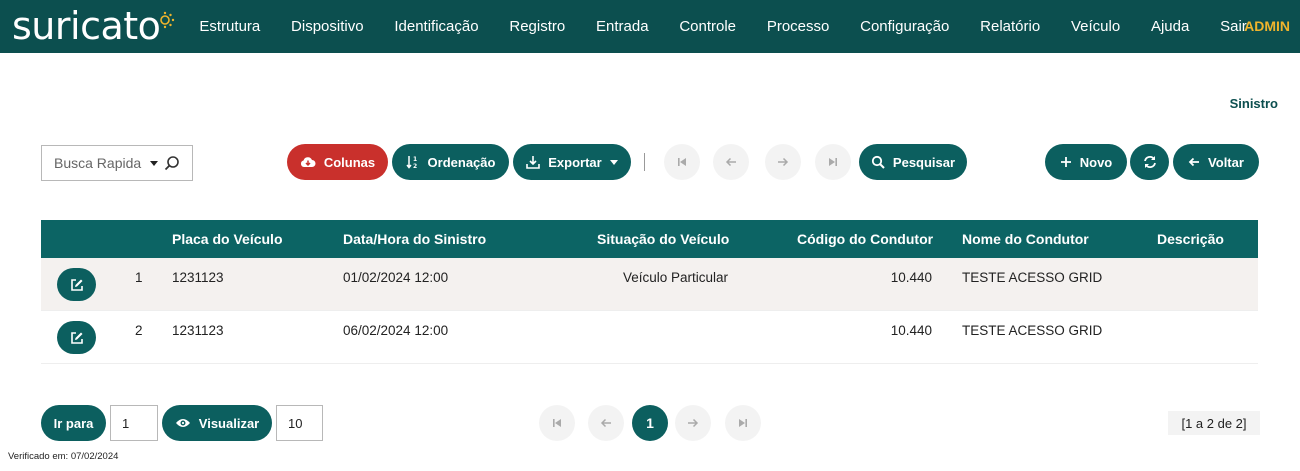  Describe the element at coordinates (1096, 26) in the screenshot. I see `menu-item-veiculo: Veículo` at that location.